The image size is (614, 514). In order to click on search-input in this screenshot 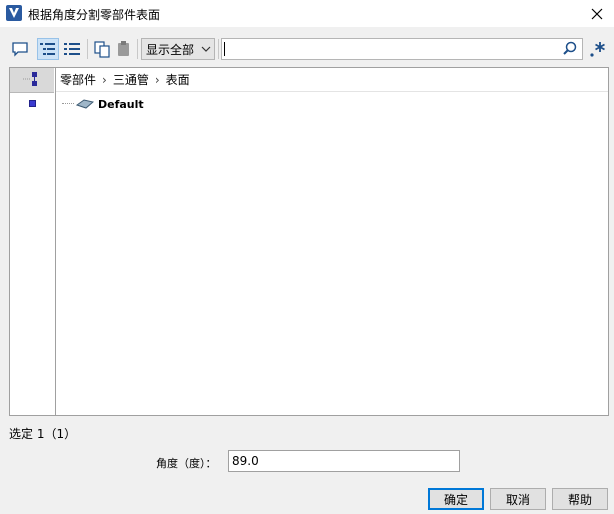, I will do `click(402, 49)`.